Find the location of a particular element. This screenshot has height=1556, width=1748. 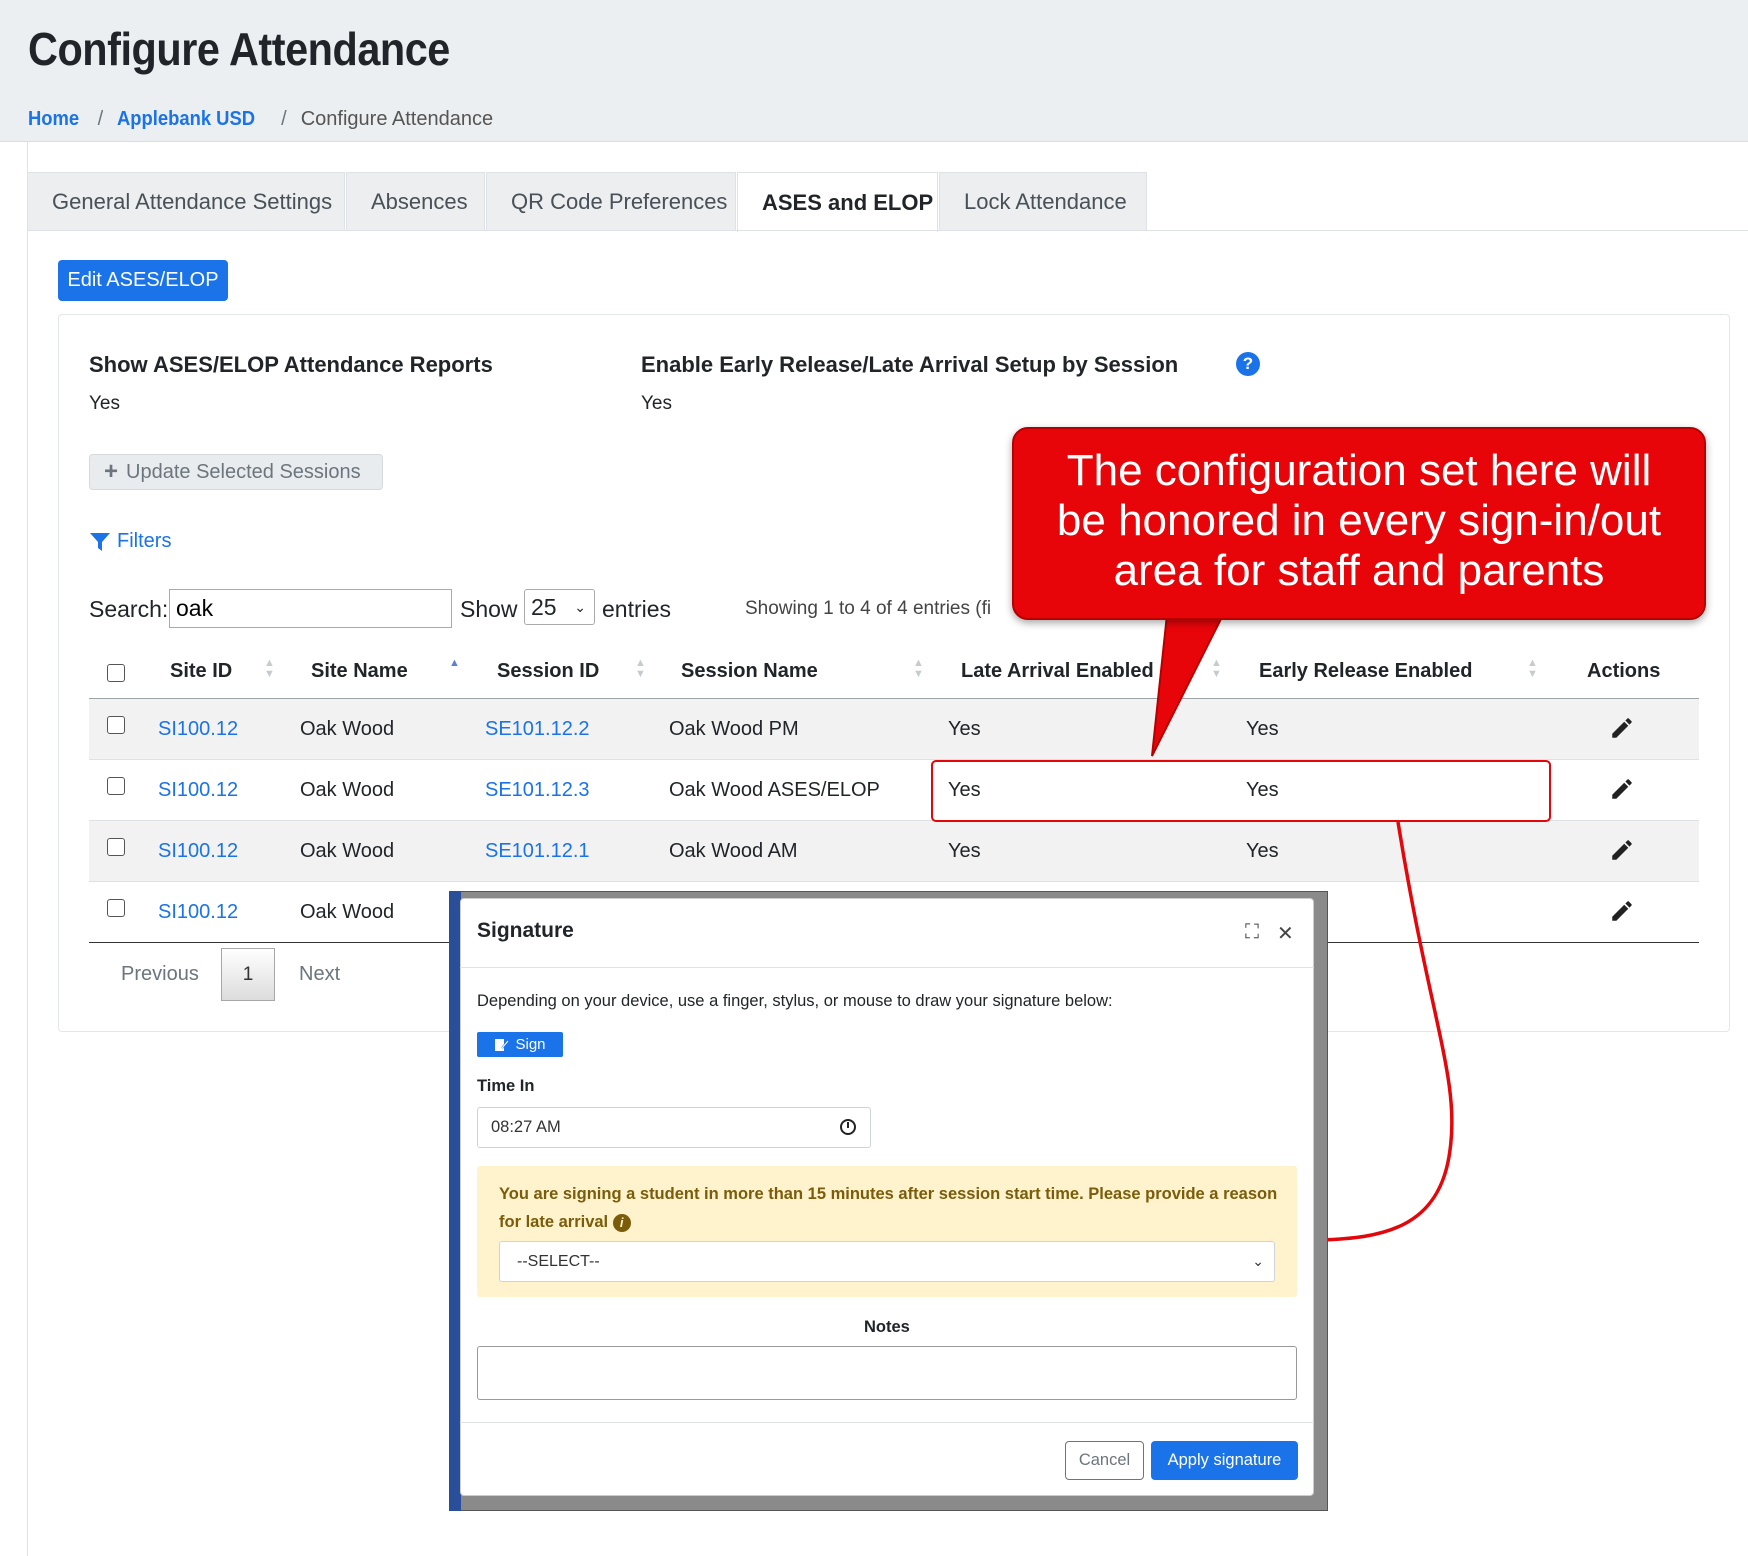

pagination-next: Next is located at coordinates (319, 974).